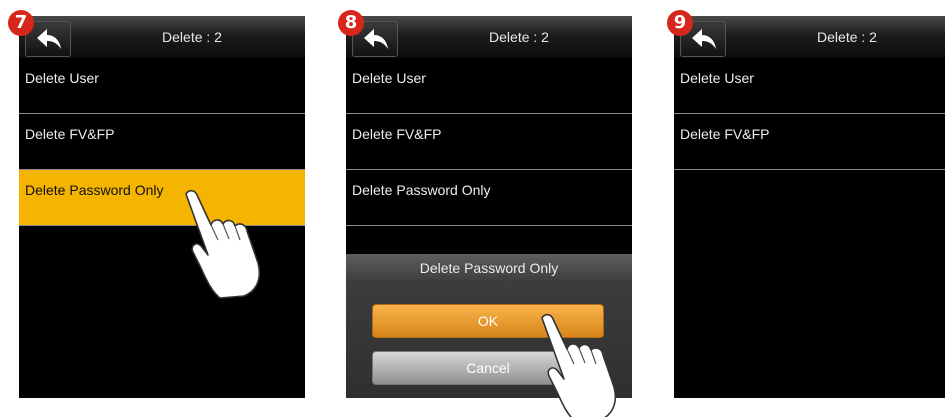  What do you see at coordinates (21, 23) in the screenshot?
I see `step-7-badge: 7` at bounding box center [21, 23].